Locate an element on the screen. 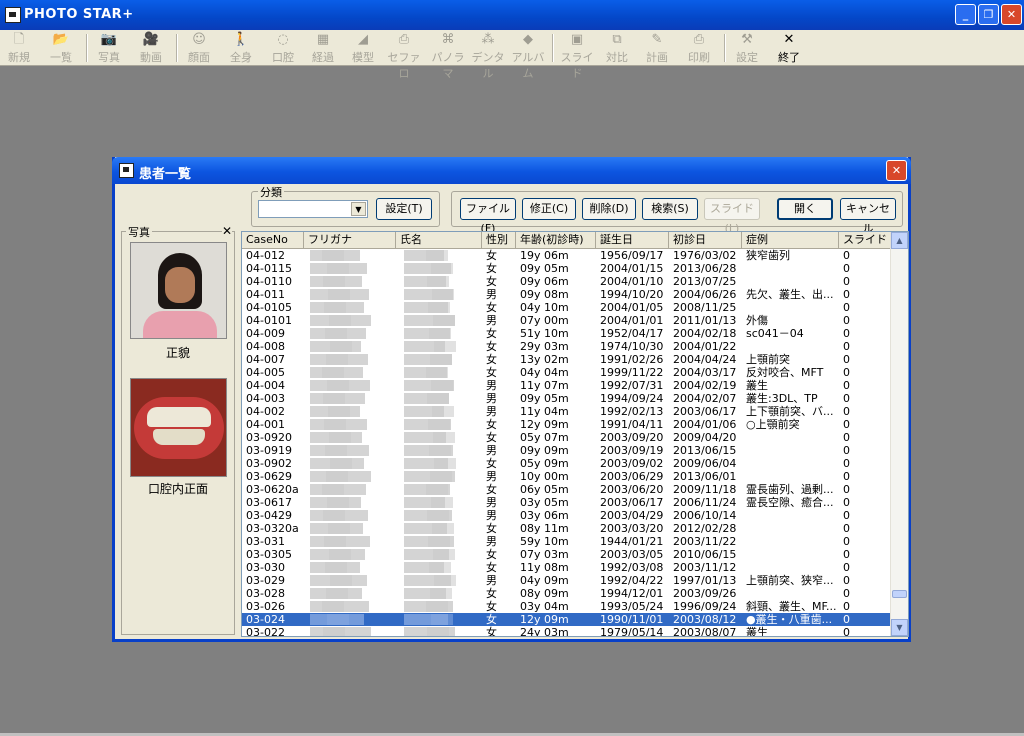 This screenshot has height=736, width=1024. toolbar-list-button: 📂 一覧 is located at coordinates (61, 48).